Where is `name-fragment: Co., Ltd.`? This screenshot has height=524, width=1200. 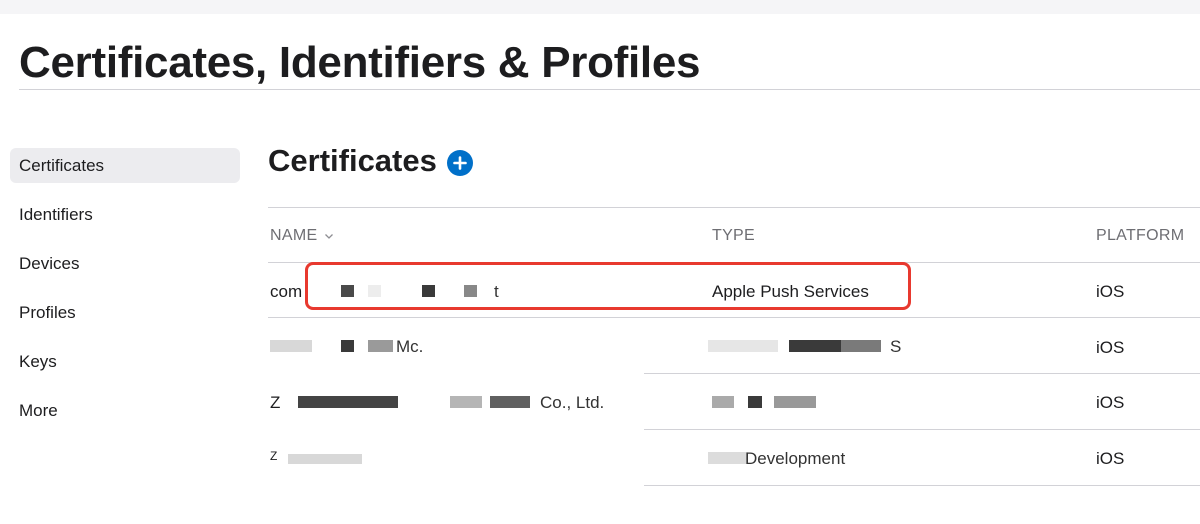 name-fragment: Co., Ltd. is located at coordinates (572, 402).